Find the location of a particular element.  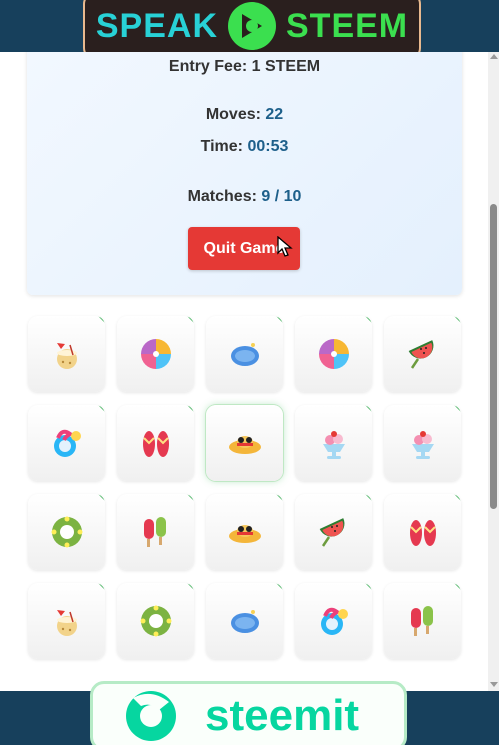

moves-label: Moves: is located at coordinates (233, 114).